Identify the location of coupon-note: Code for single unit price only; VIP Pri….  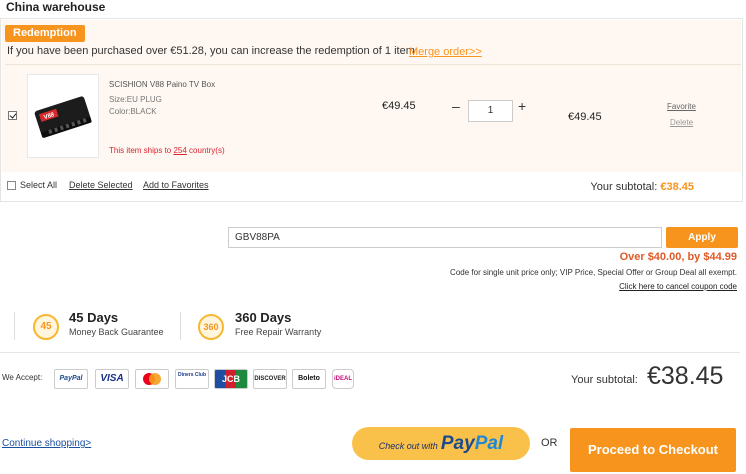
(593, 272).